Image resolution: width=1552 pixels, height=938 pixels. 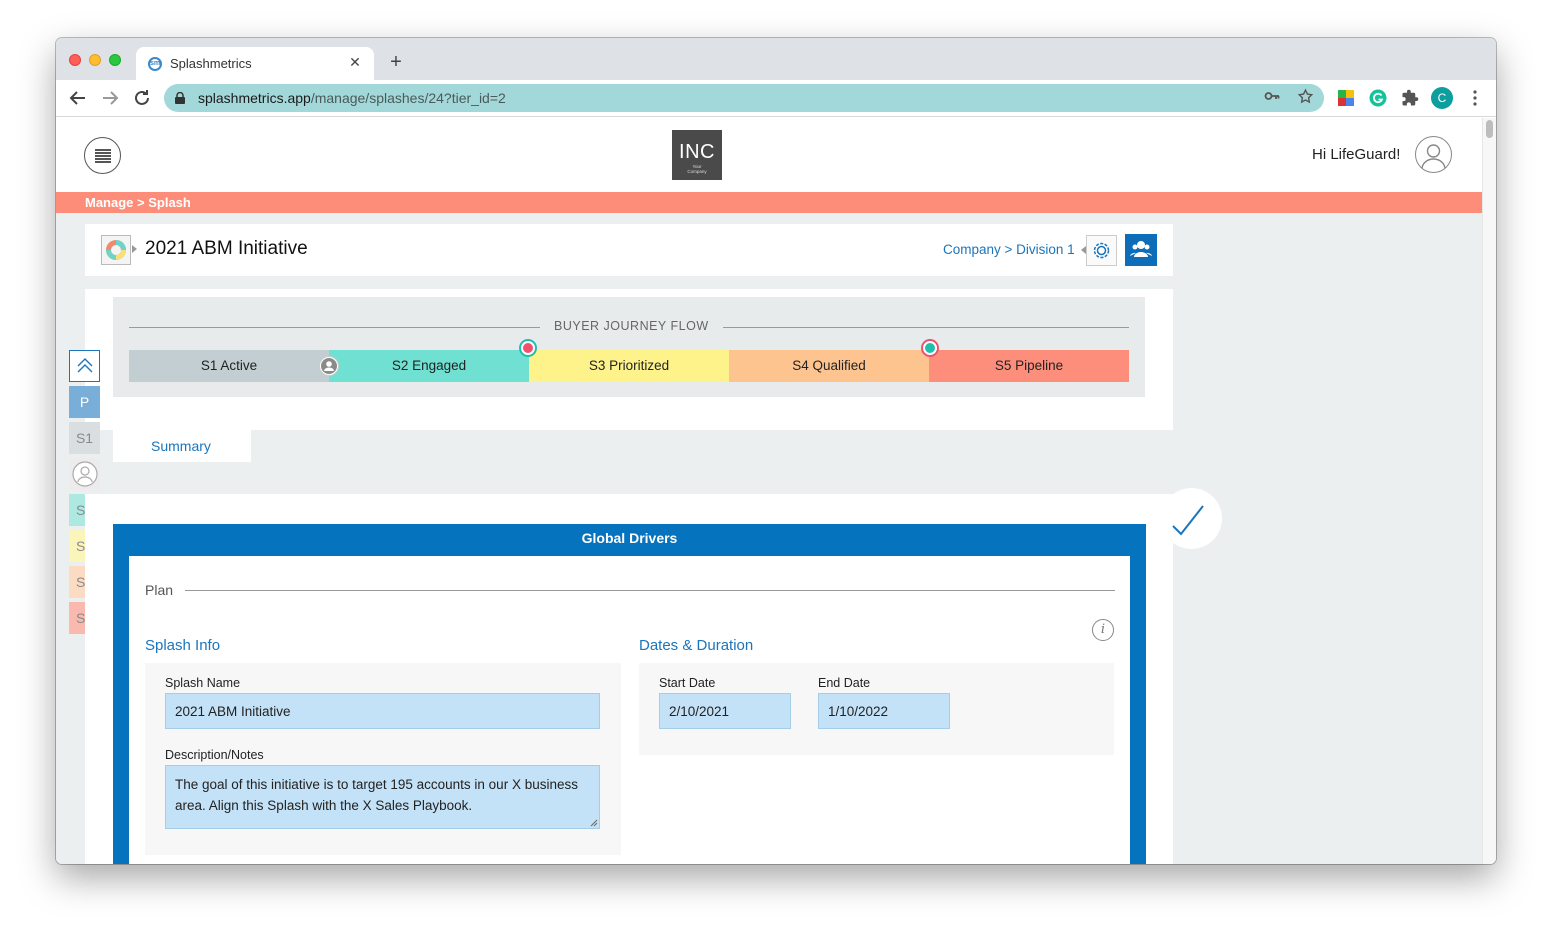 I want to click on rail-item-s1: S1, so click(x=84, y=438).